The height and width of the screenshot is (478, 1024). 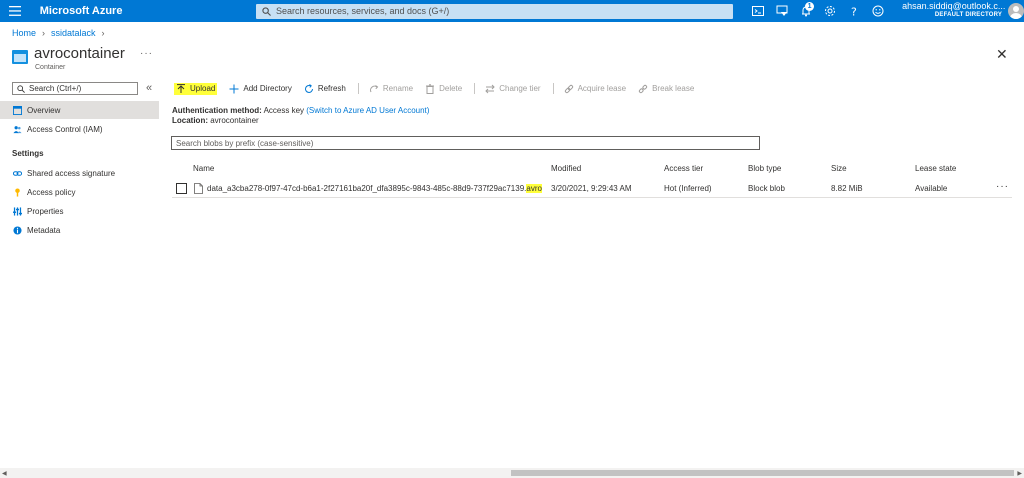 What do you see at coordinates (847, 188) in the screenshot?
I see `cell-size: 8.82 MiB` at bounding box center [847, 188].